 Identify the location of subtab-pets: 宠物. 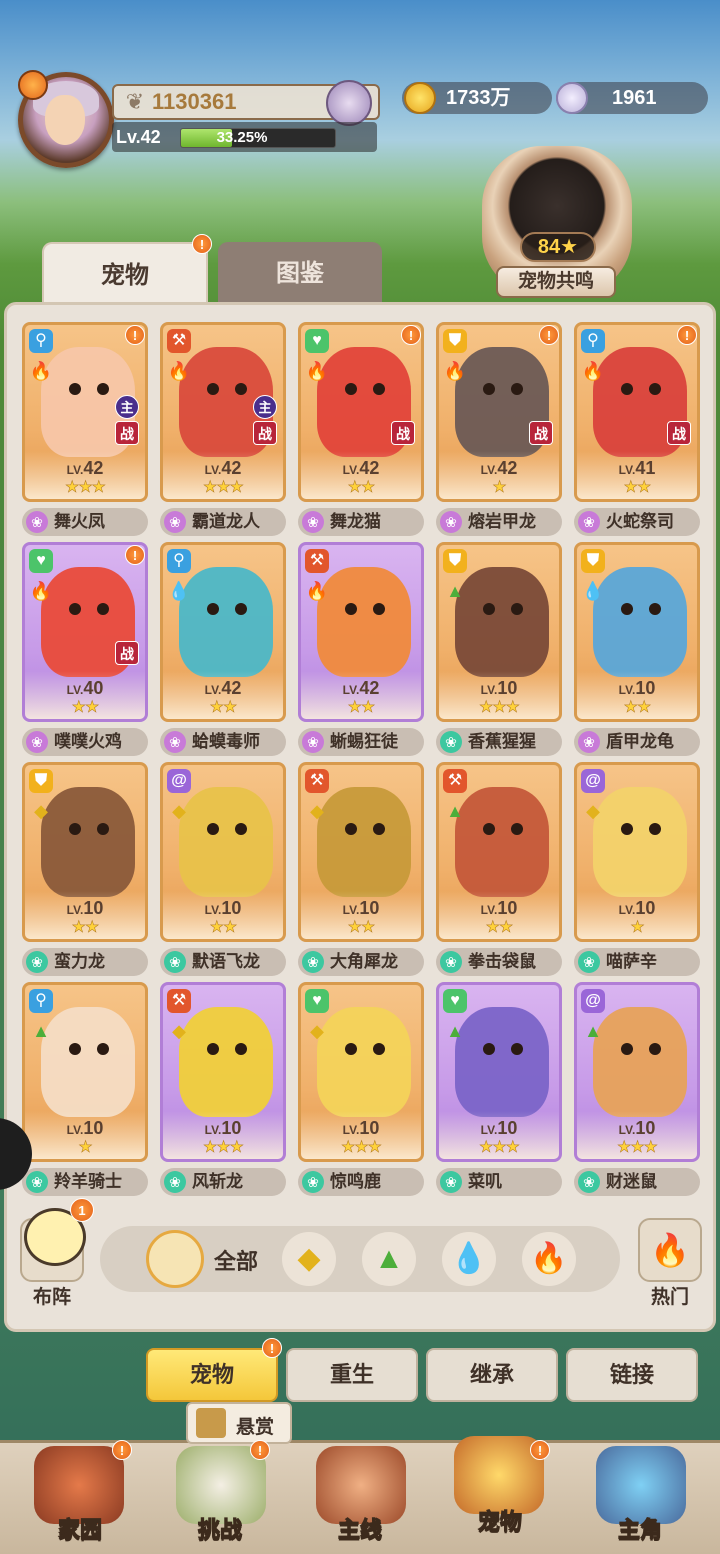
(212, 1375).